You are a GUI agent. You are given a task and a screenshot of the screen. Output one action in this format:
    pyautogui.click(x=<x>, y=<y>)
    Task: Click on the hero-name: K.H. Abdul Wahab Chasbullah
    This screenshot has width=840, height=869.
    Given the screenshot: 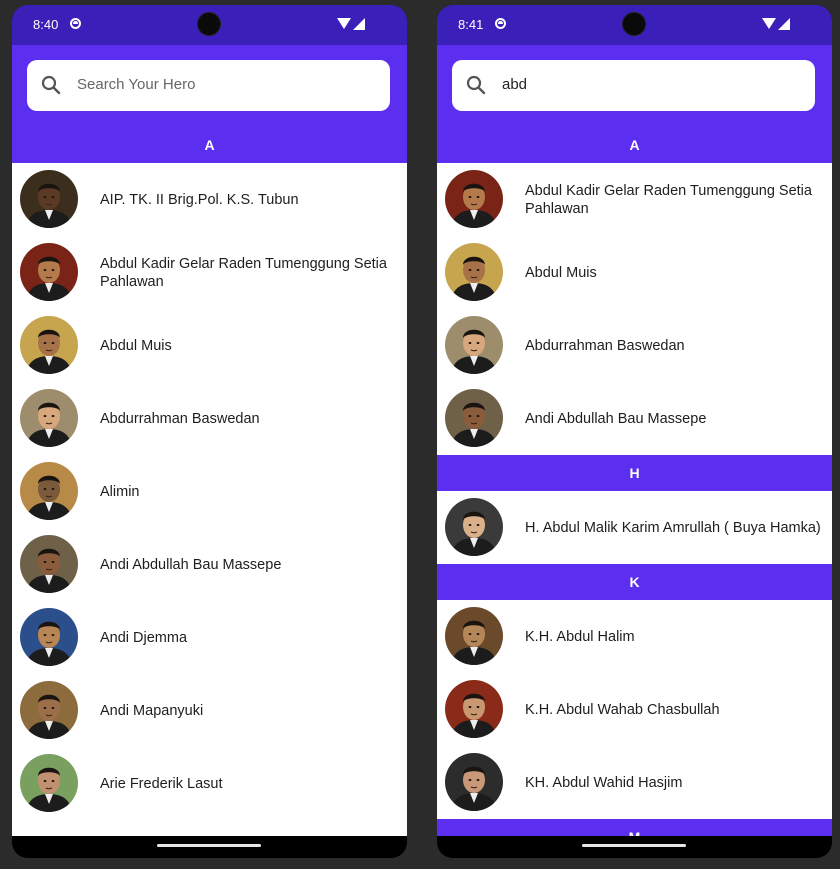 What is the action you would take?
    pyautogui.click(x=622, y=709)
    